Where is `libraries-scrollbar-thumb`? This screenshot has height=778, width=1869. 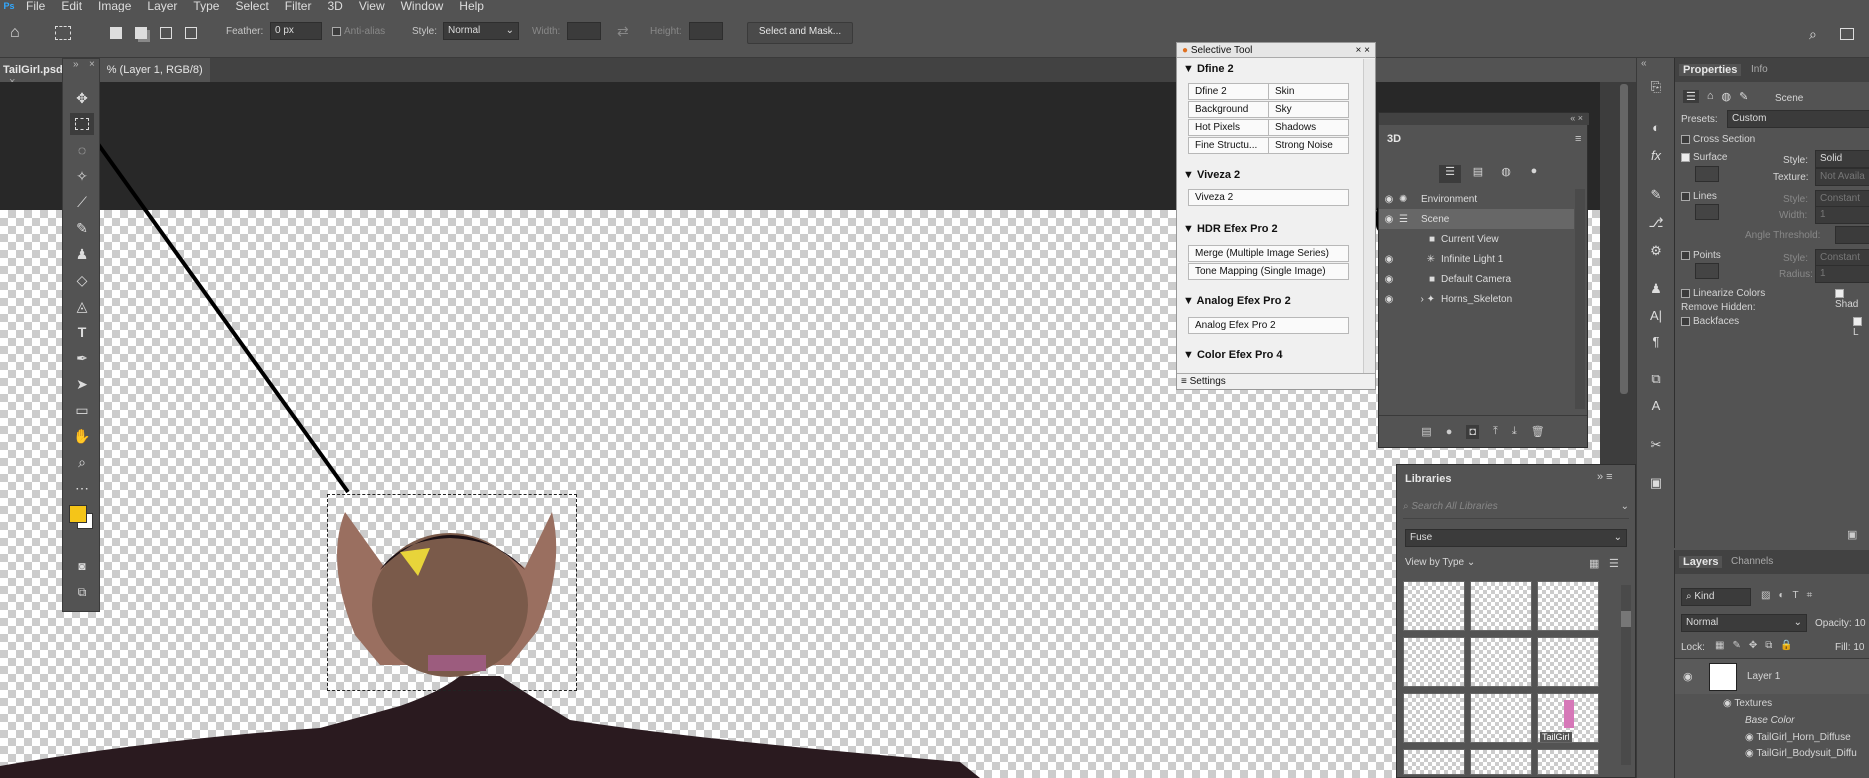
libraries-scrollbar-thumb is located at coordinates (1626, 619).